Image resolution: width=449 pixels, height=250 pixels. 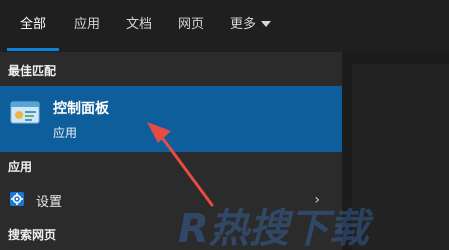 I want to click on best-match-header: 最佳匹配, so click(x=32, y=71).